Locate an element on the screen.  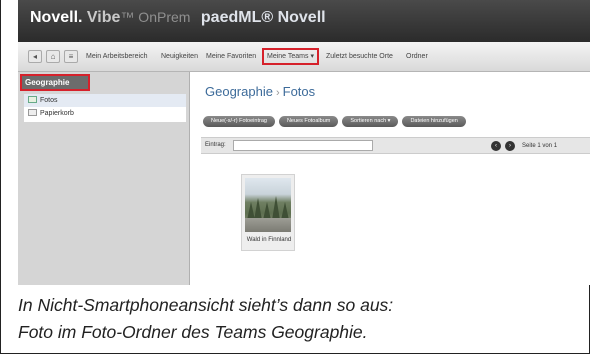
brand-logo: Novell. Vibe™ OnPrem paedML® Novell is located at coordinates (178, 18).